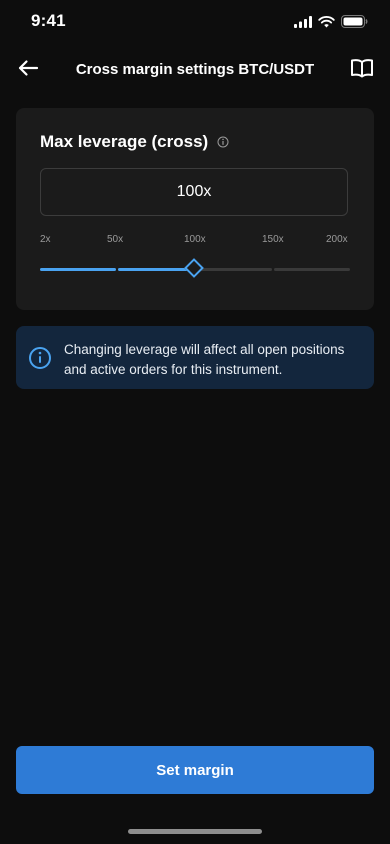  I want to click on leverage-title-row: Max leverage (cross), so click(134, 142).